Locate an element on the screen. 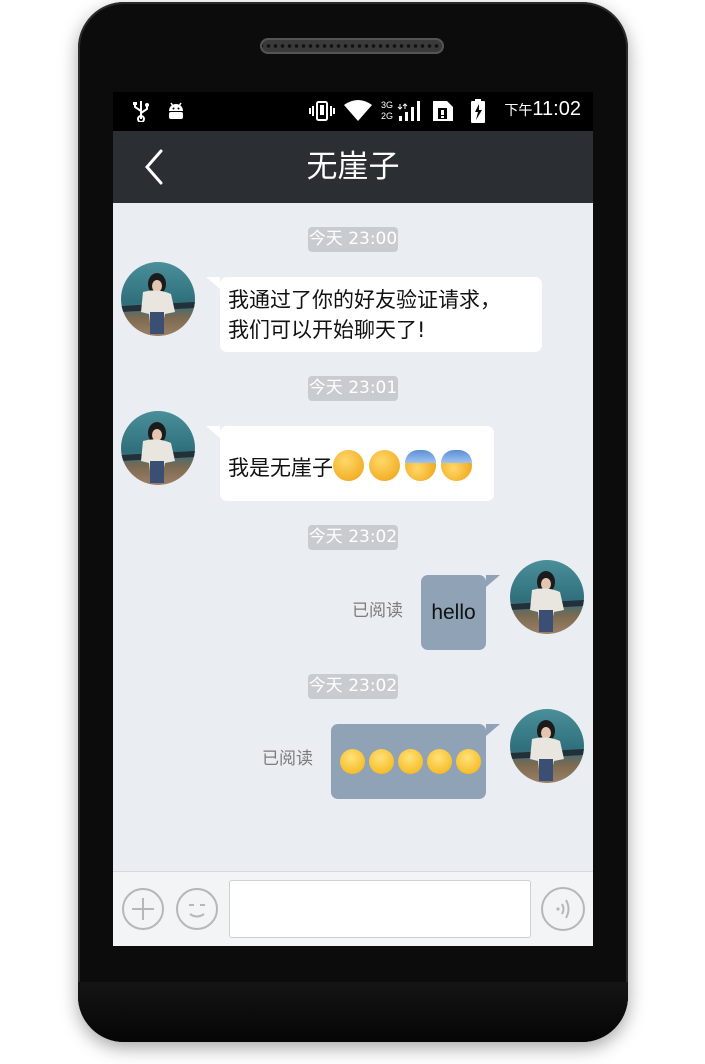  phone-speaker is located at coordinates (352, 46).